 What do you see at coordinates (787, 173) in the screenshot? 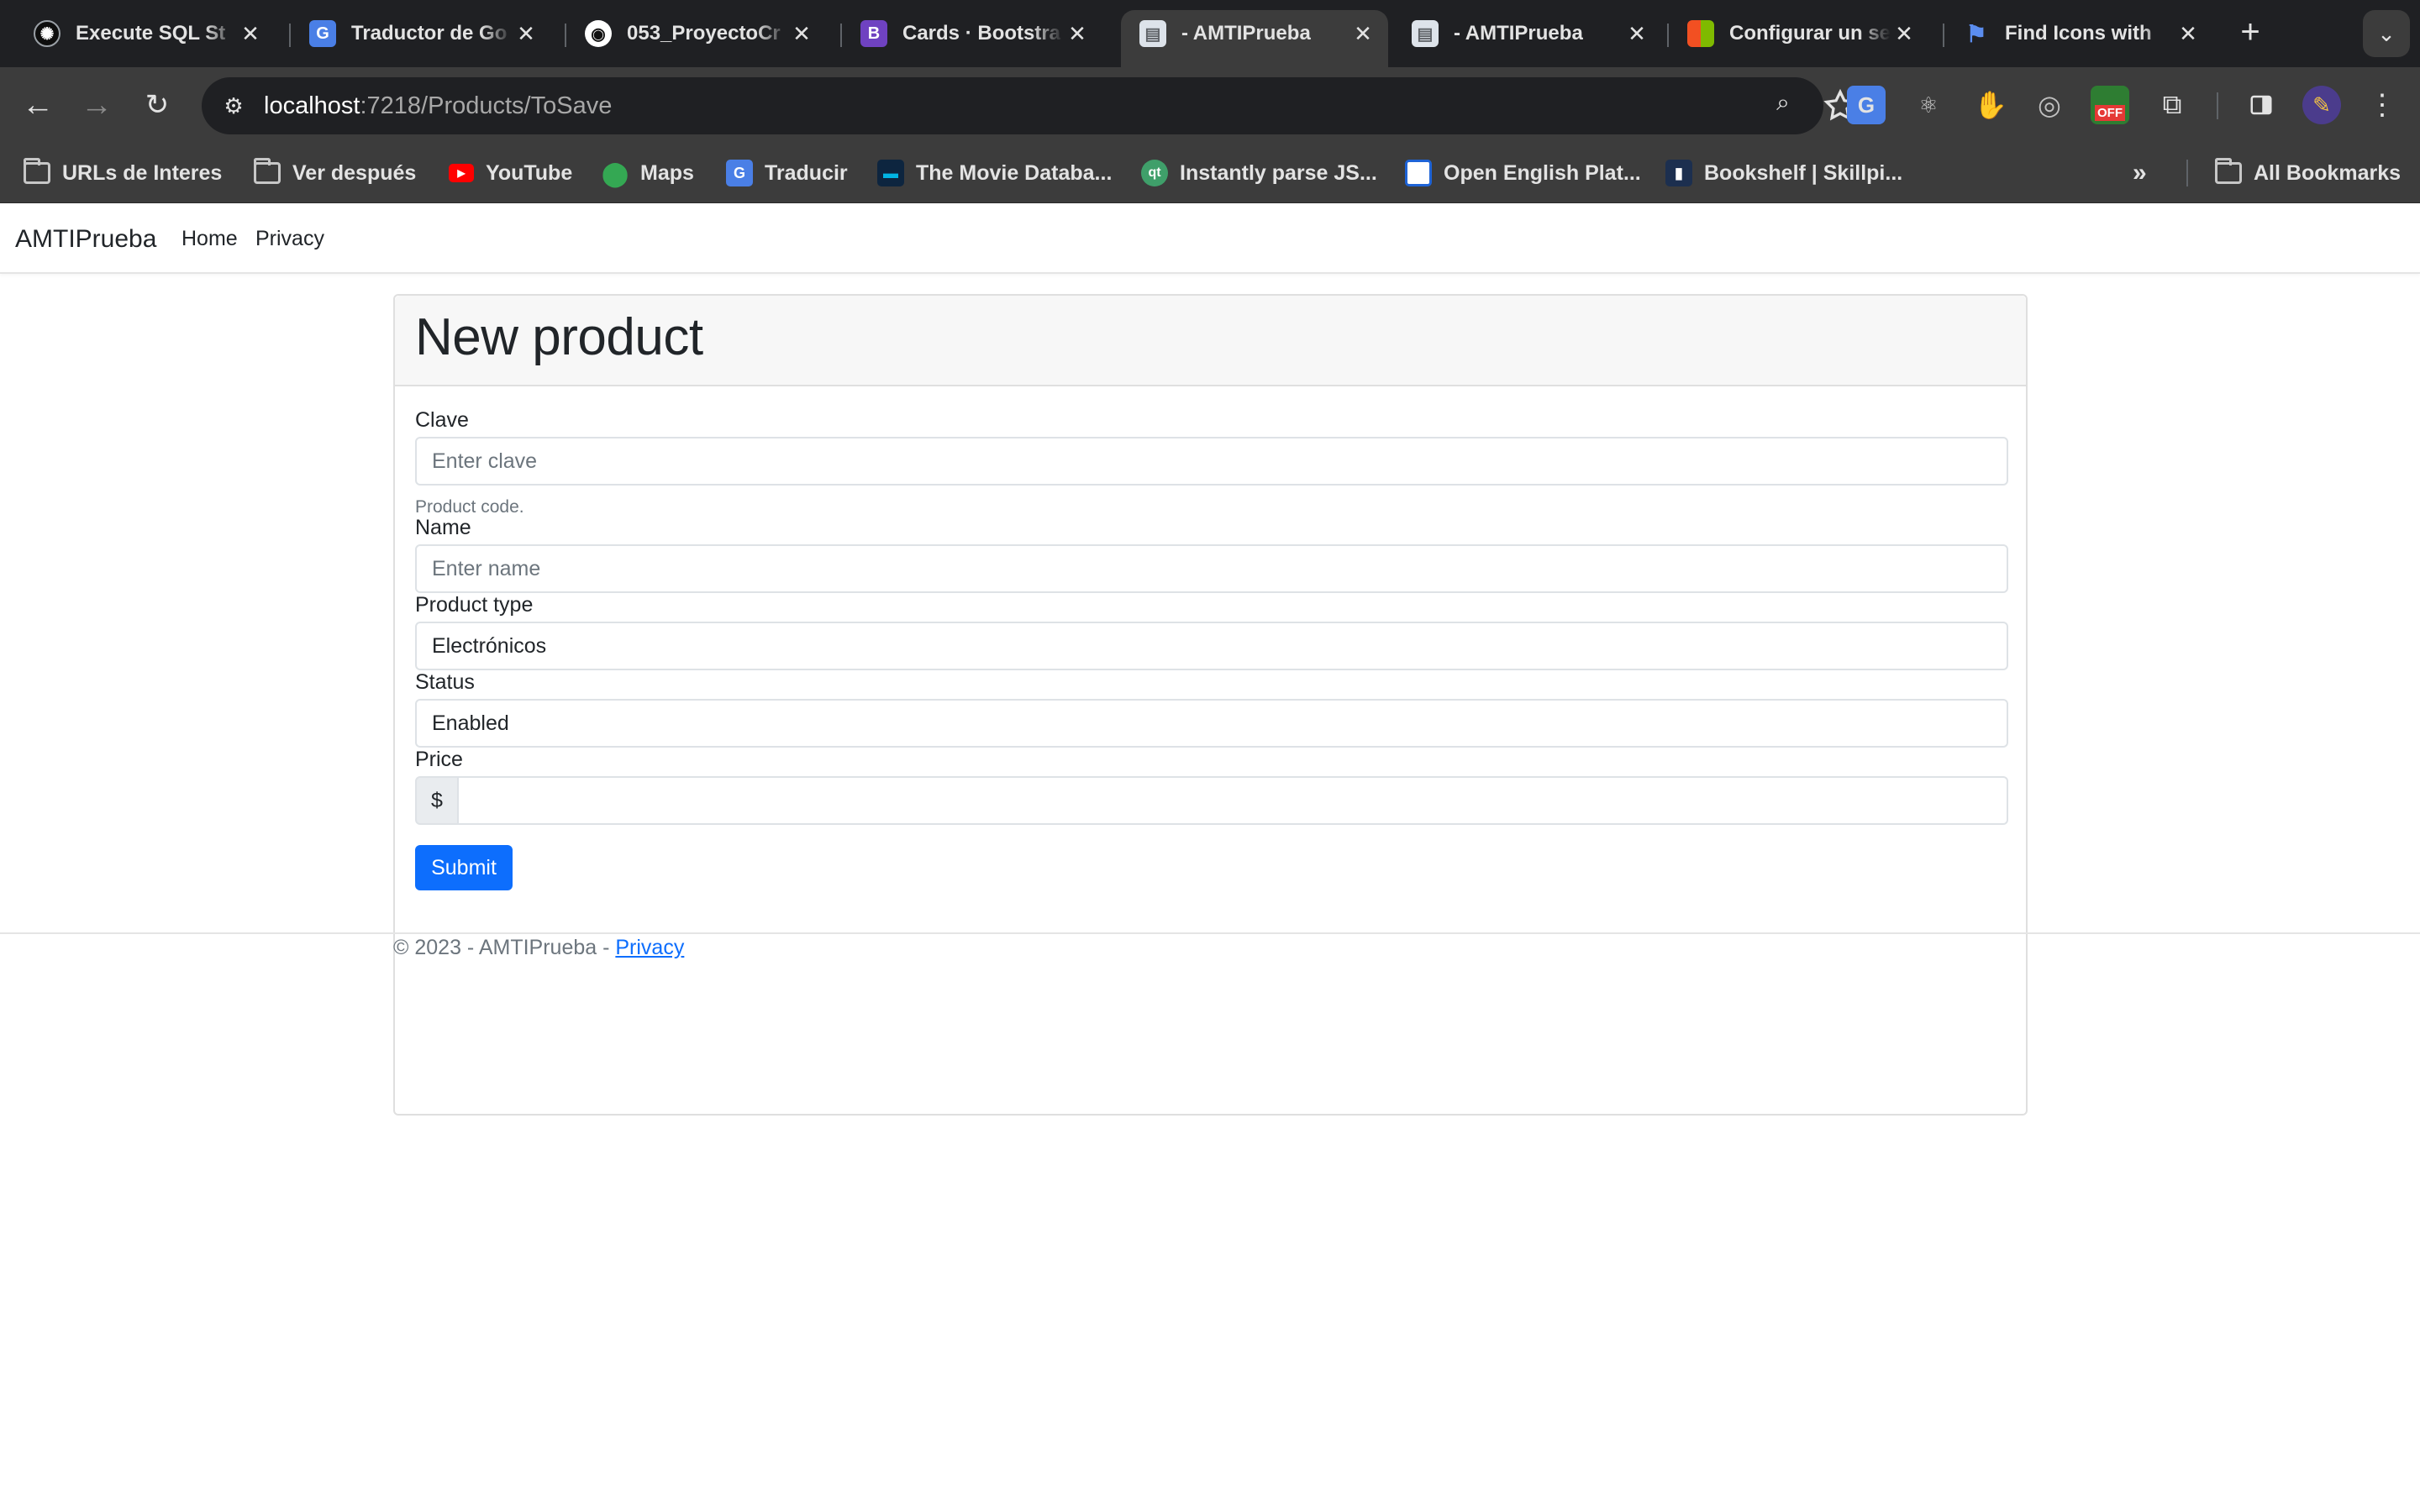
I see `bookmark-traducir: G Traducir` at bounding box center [787, 173].